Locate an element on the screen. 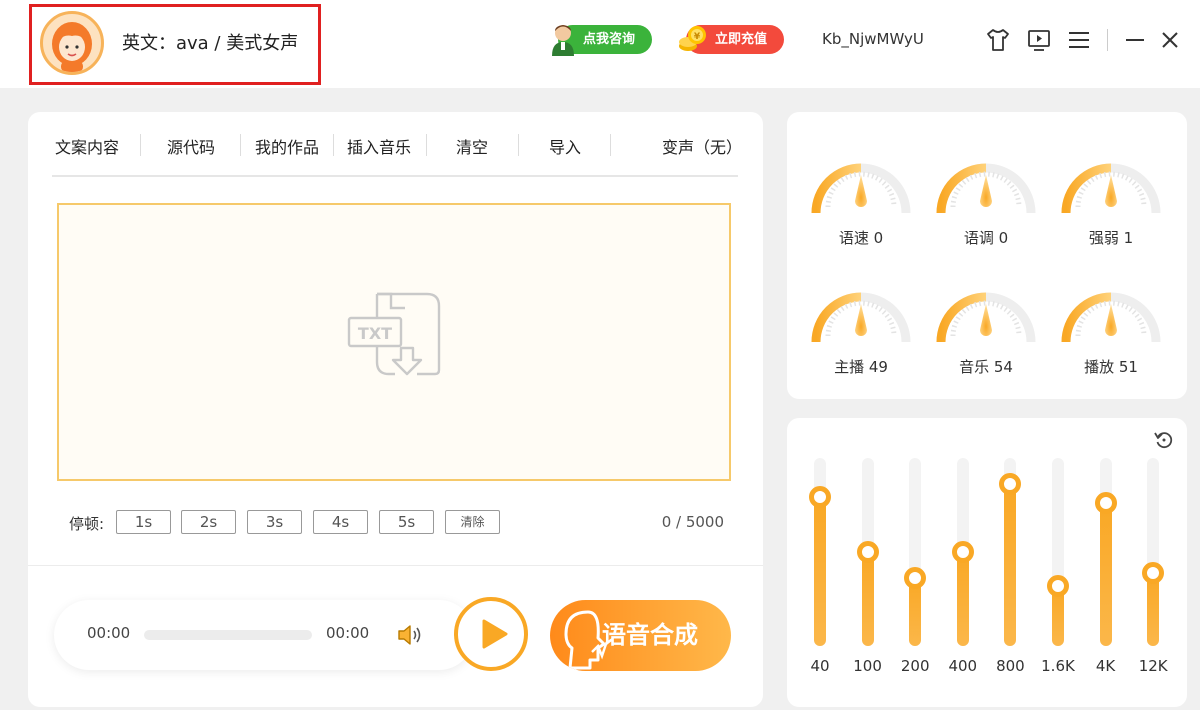 This screenshot has width=1200, height=710. playback-progress is located at coordinates (228, 635).